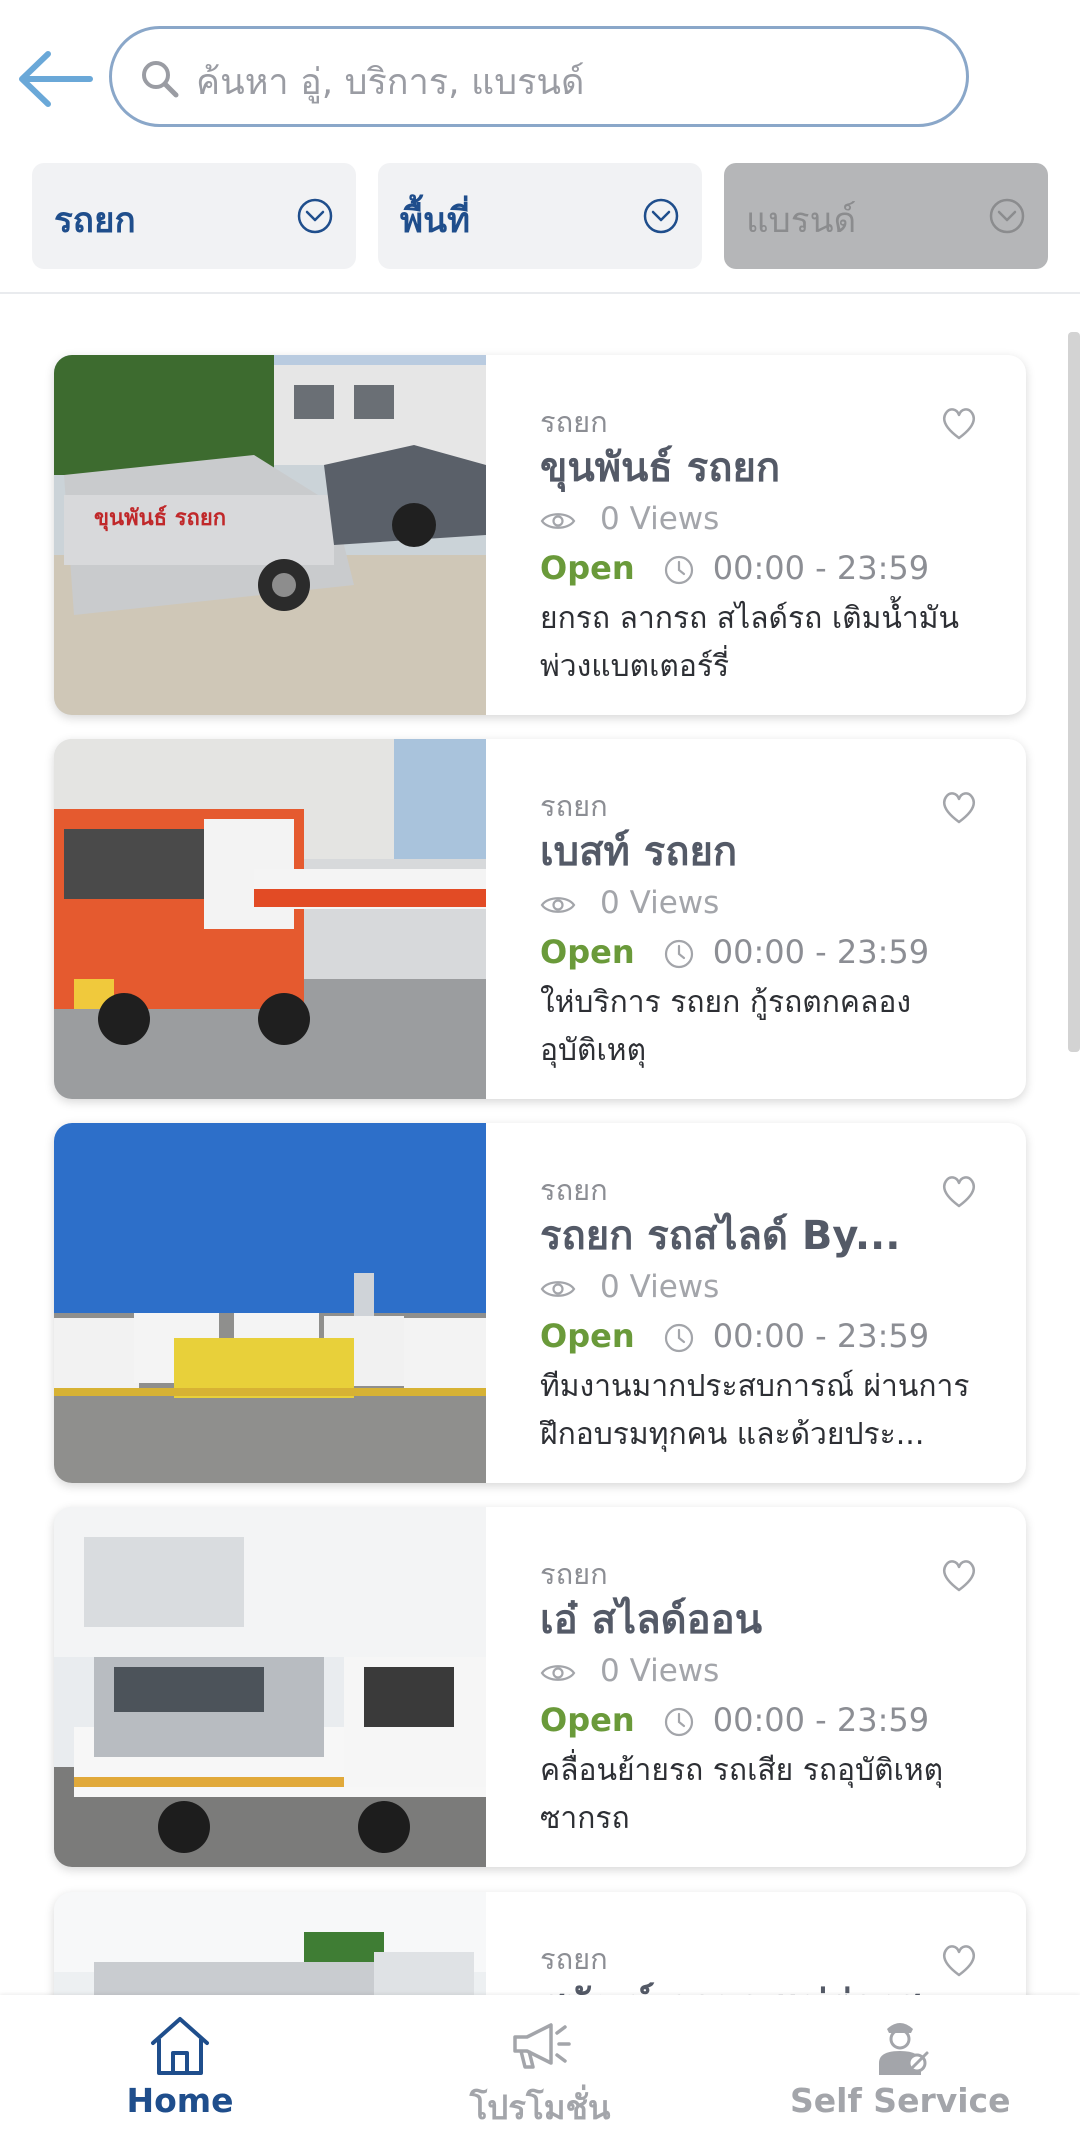 This screenshot has height=2147, width=1080. I want to click on filter-brand-label: แบรนด์, so click(801, 221).